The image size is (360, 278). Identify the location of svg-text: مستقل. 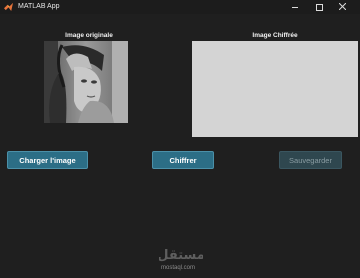
(181, 255).